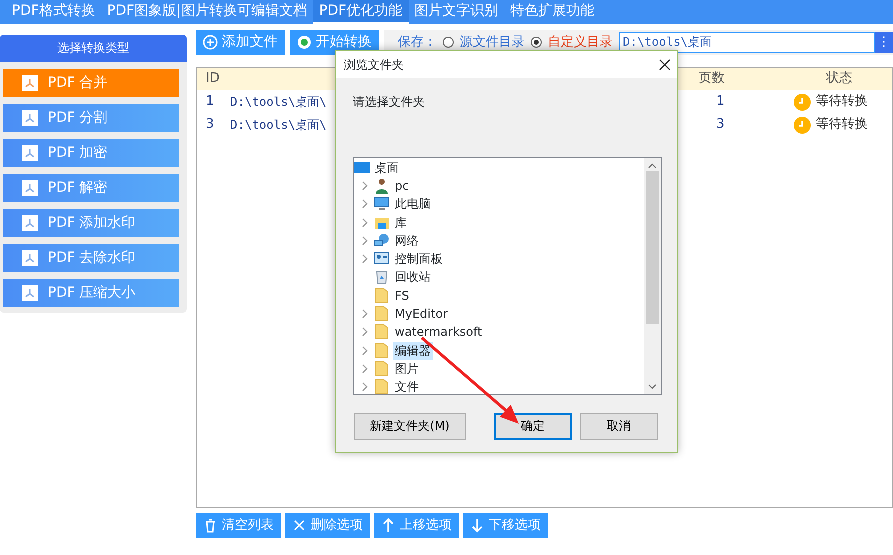  I want to click on sidebar-item: PDF 去除水印, so click(91, 258).